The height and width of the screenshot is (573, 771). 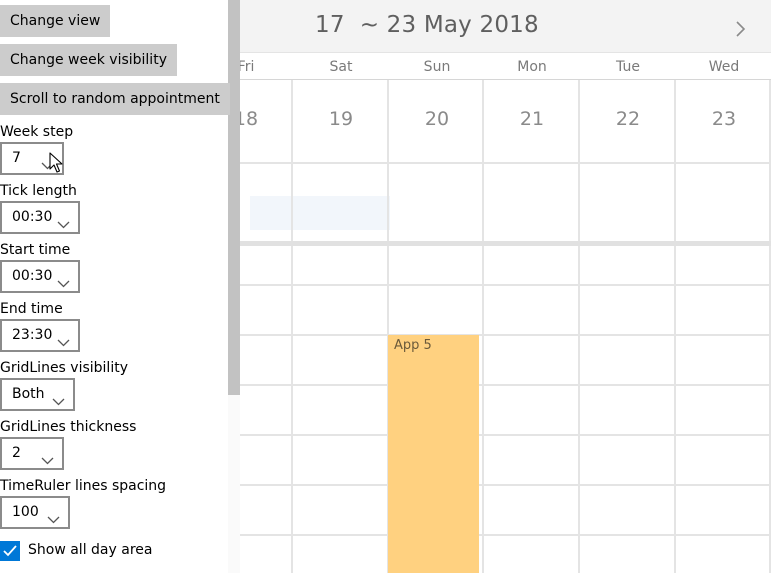 What do you see at coordinates (413, 345) in the screenshot?
I see `appointment-title: App 5` at bounding box center [413, 345].